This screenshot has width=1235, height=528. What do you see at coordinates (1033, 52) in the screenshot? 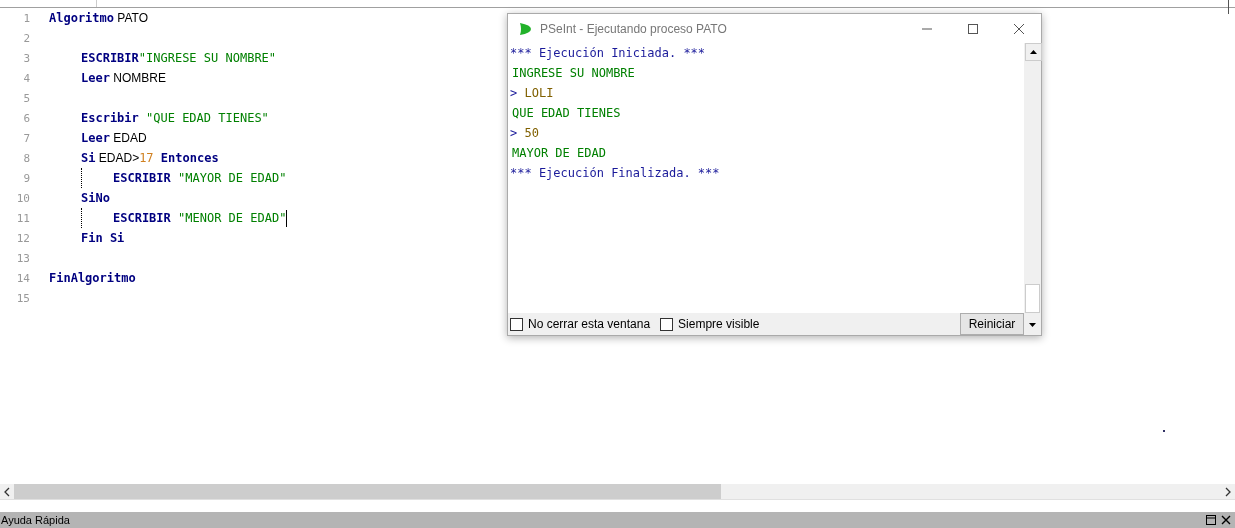
I see `scroll-up-icon` at bounding box center [1033, 52].